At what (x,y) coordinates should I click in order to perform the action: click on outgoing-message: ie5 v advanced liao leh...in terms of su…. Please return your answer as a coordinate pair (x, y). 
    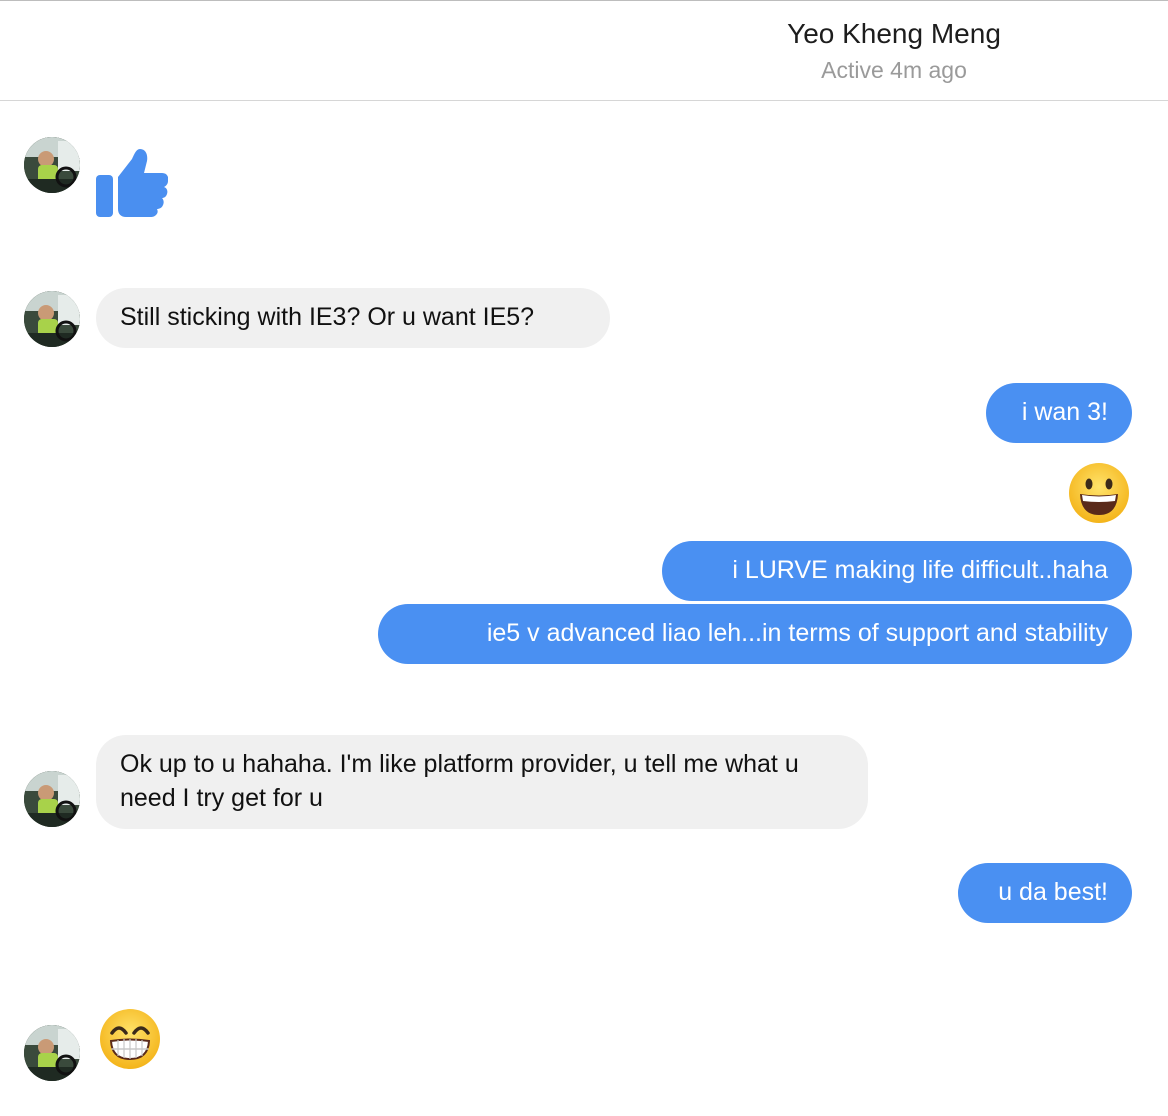
    Looking at the image, I should click on (755, 634).